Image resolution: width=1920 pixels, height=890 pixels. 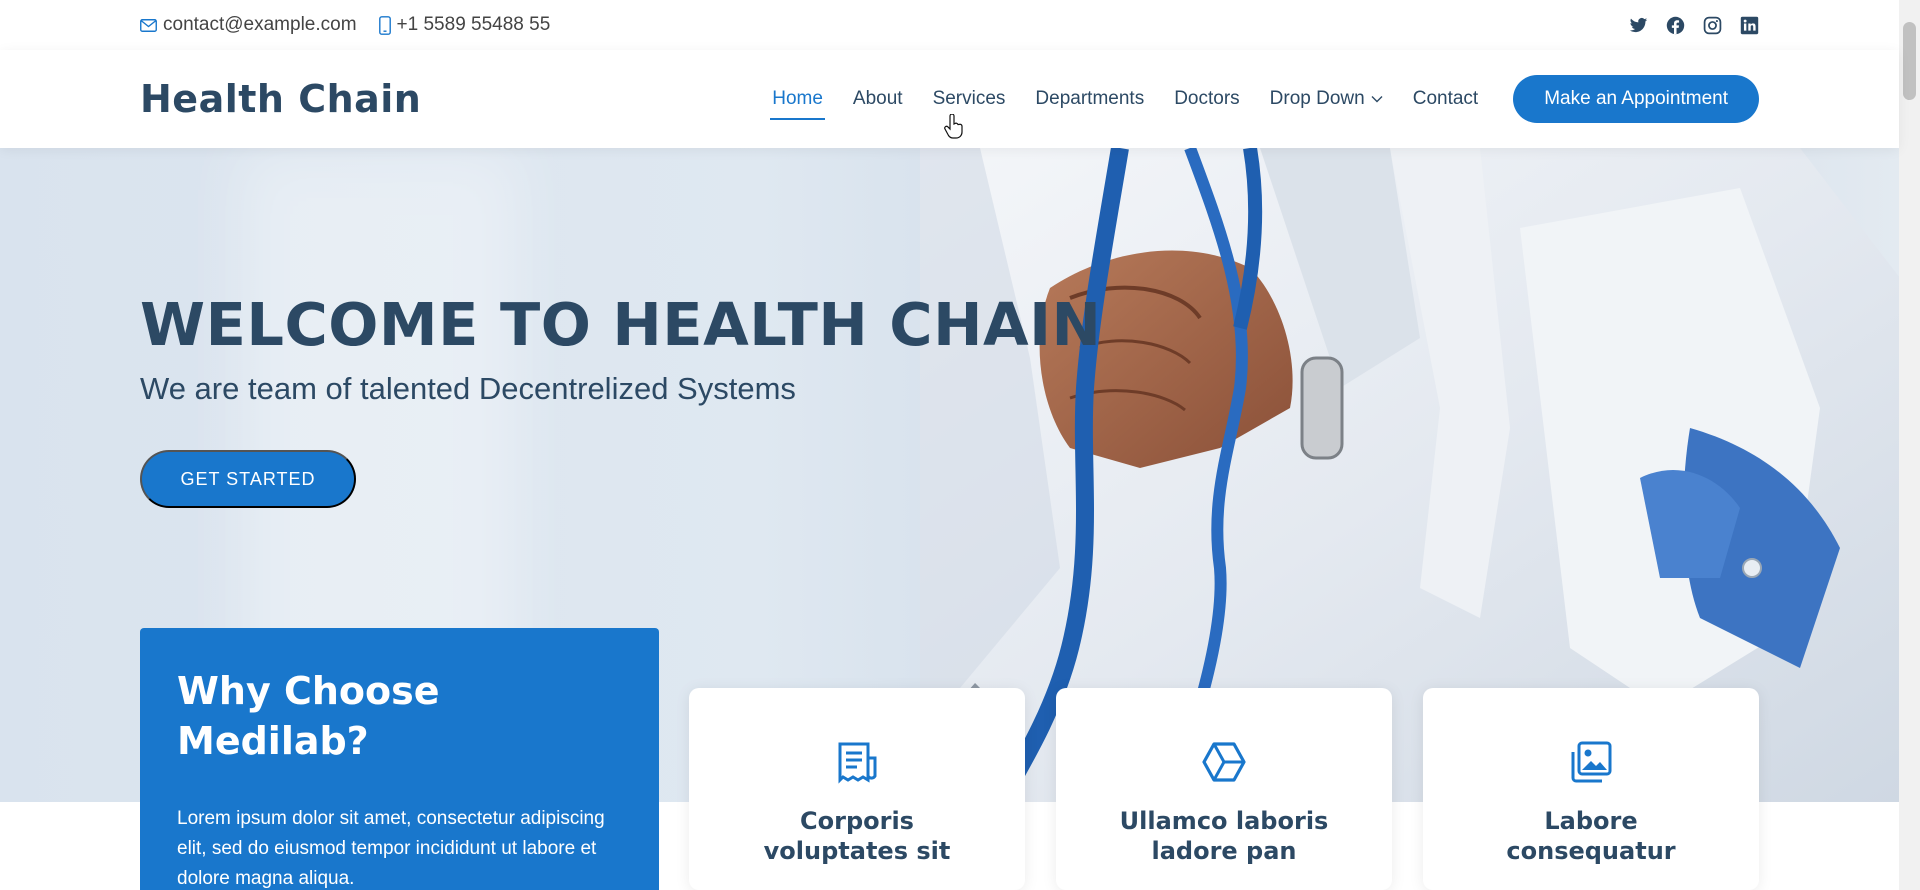 I want to click on nav-dropdown-label: Drop Down, so click(x=1317, y=98).